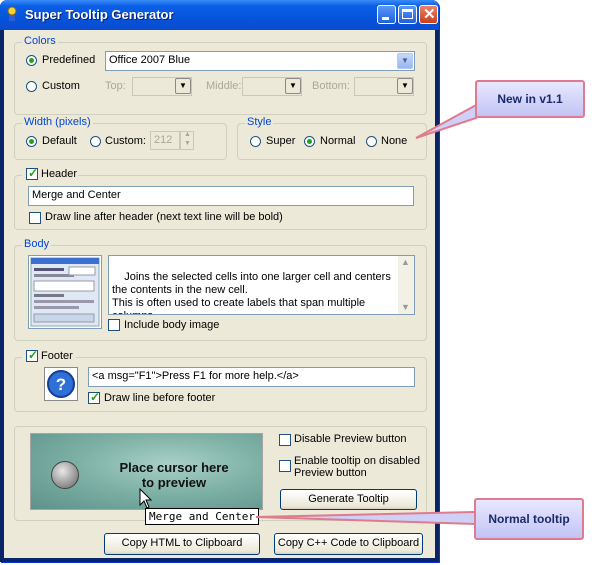  Describe the element at coordinates (447, 120) in the screenshot. I see `callout-pointer-new` at that location.